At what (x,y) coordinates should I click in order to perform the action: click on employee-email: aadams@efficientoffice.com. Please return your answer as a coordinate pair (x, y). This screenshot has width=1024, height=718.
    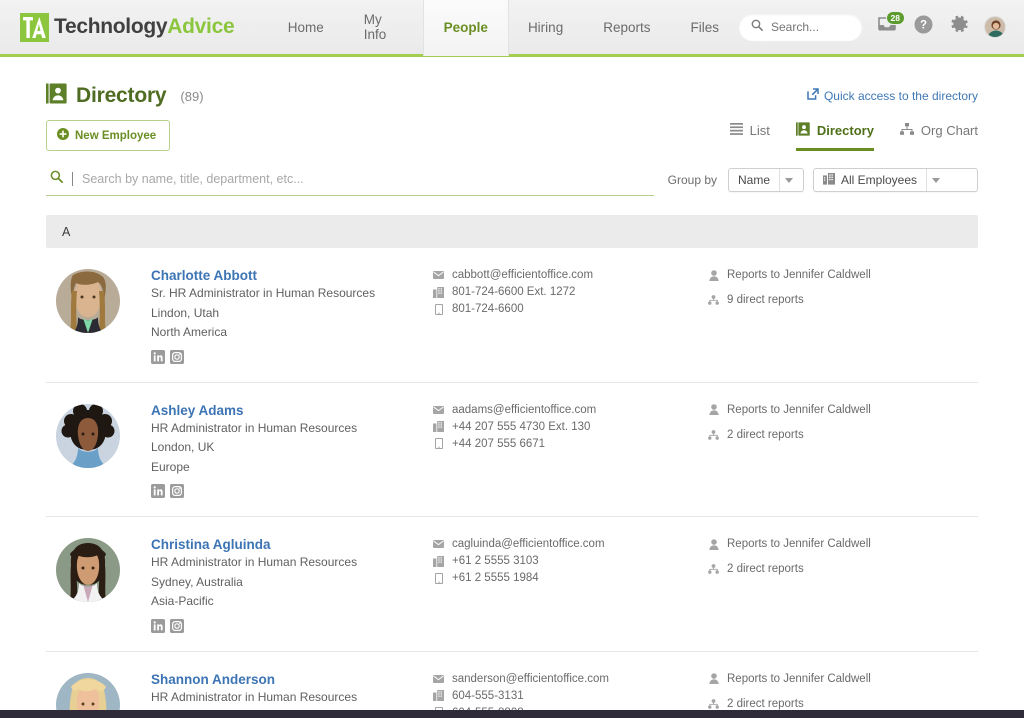
    Looking at the image, I should click on (524, 409).